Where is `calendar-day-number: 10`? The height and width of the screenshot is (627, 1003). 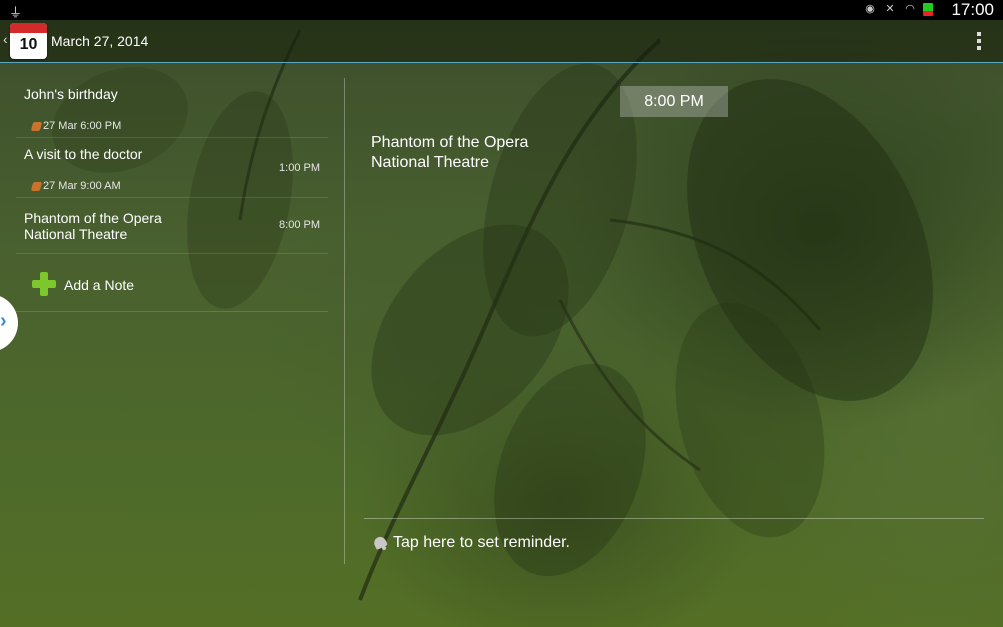 calendar-day-number: 10 is located at coordinates (28, 44).